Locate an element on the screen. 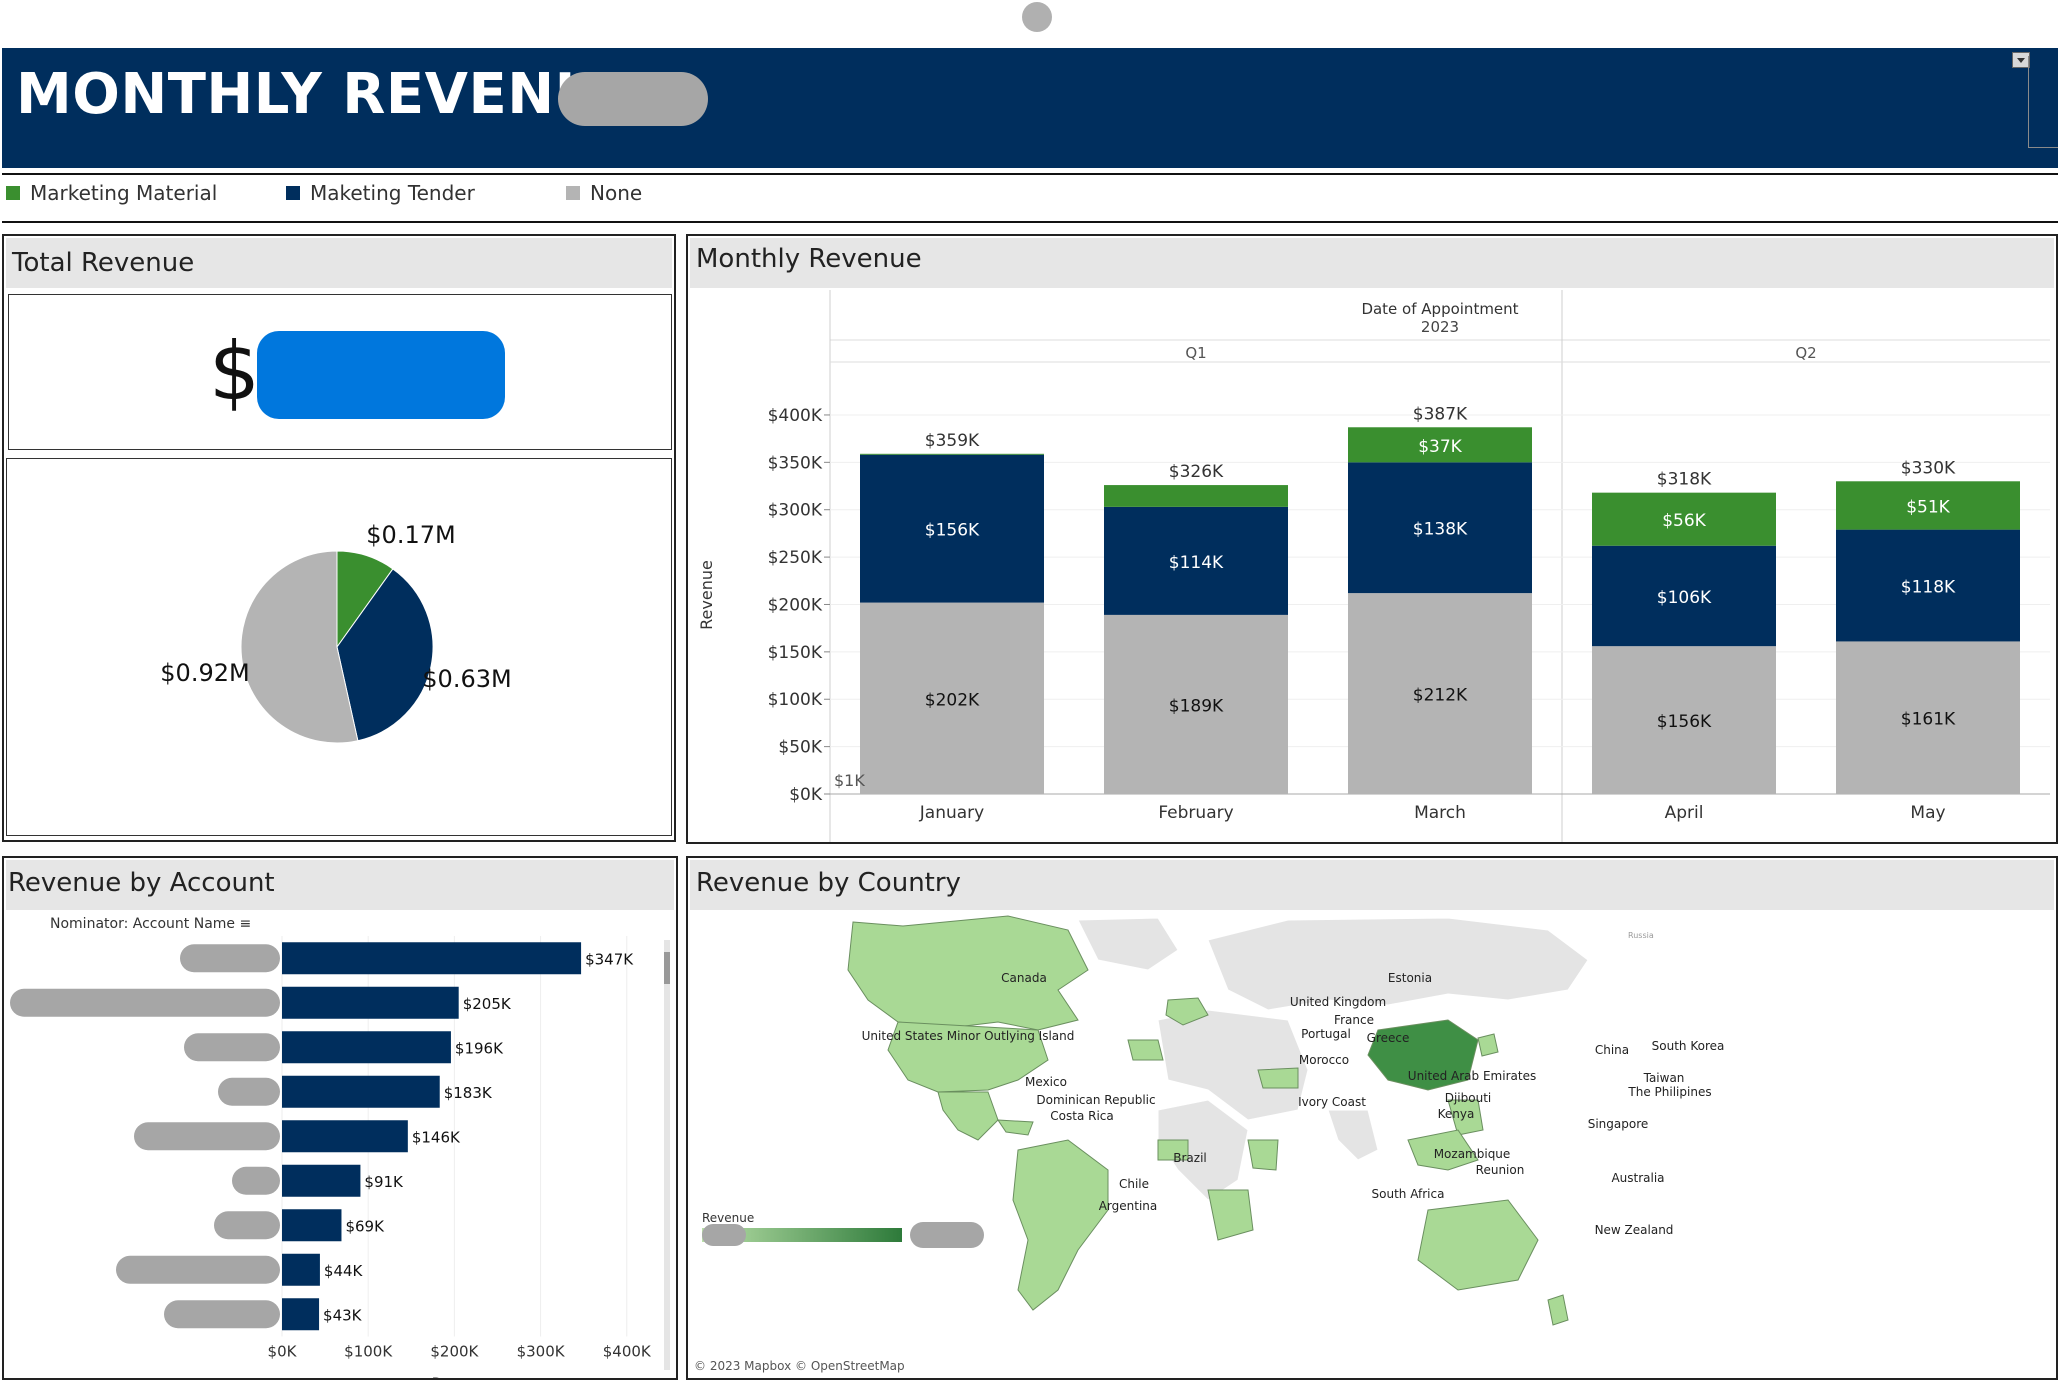  x-tick-label: January is located at coordinates (951, 813).